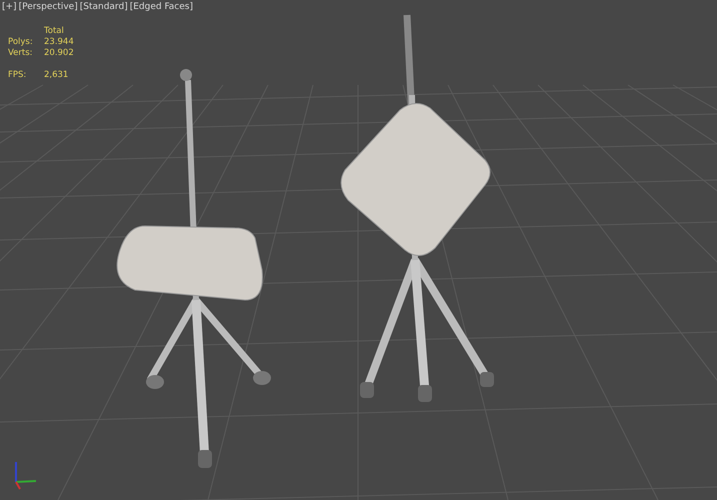  Describe the element at coordinates (54, 31) in the screenshot. I see `stats-header: Total` at that location.